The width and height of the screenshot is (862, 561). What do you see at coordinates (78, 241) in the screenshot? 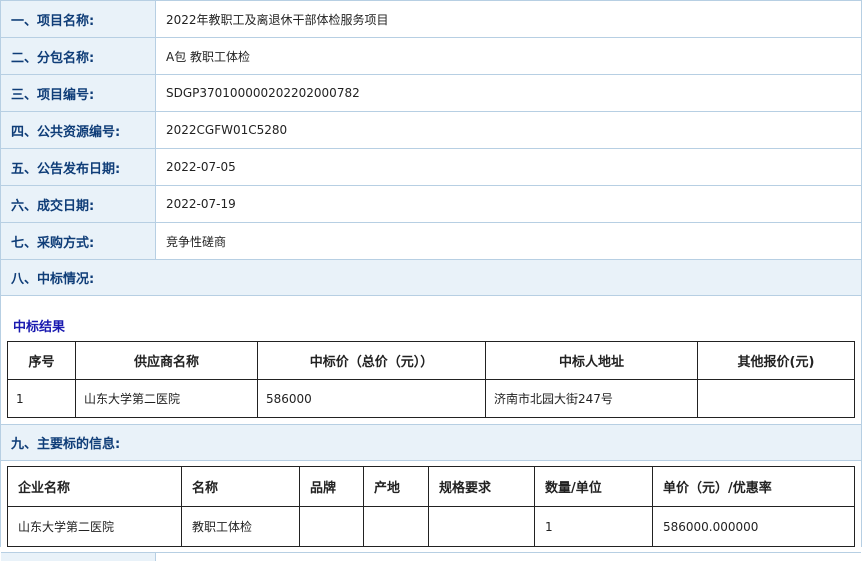
I see `label-procurement-method: 七、采购方式:` at bounding box center [78, 241].